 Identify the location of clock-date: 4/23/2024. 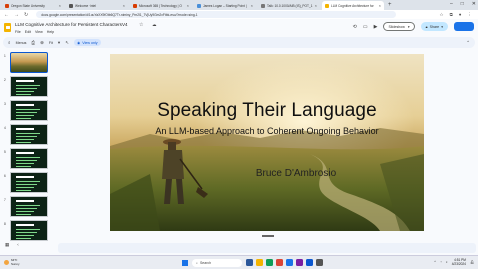
(458, 264).